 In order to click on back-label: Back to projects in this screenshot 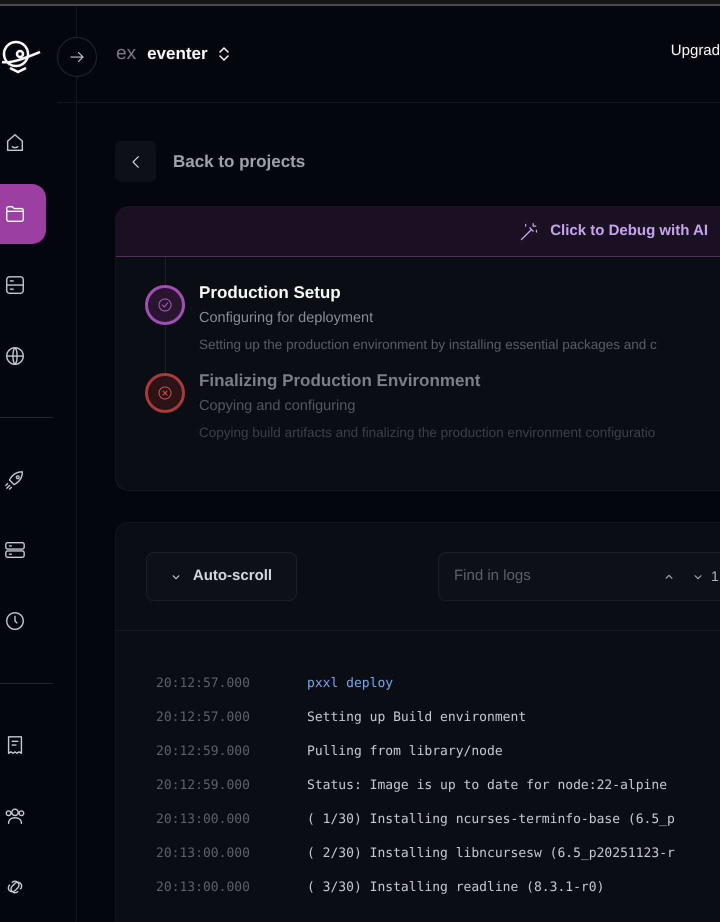, I will do `click(239, 161)`.